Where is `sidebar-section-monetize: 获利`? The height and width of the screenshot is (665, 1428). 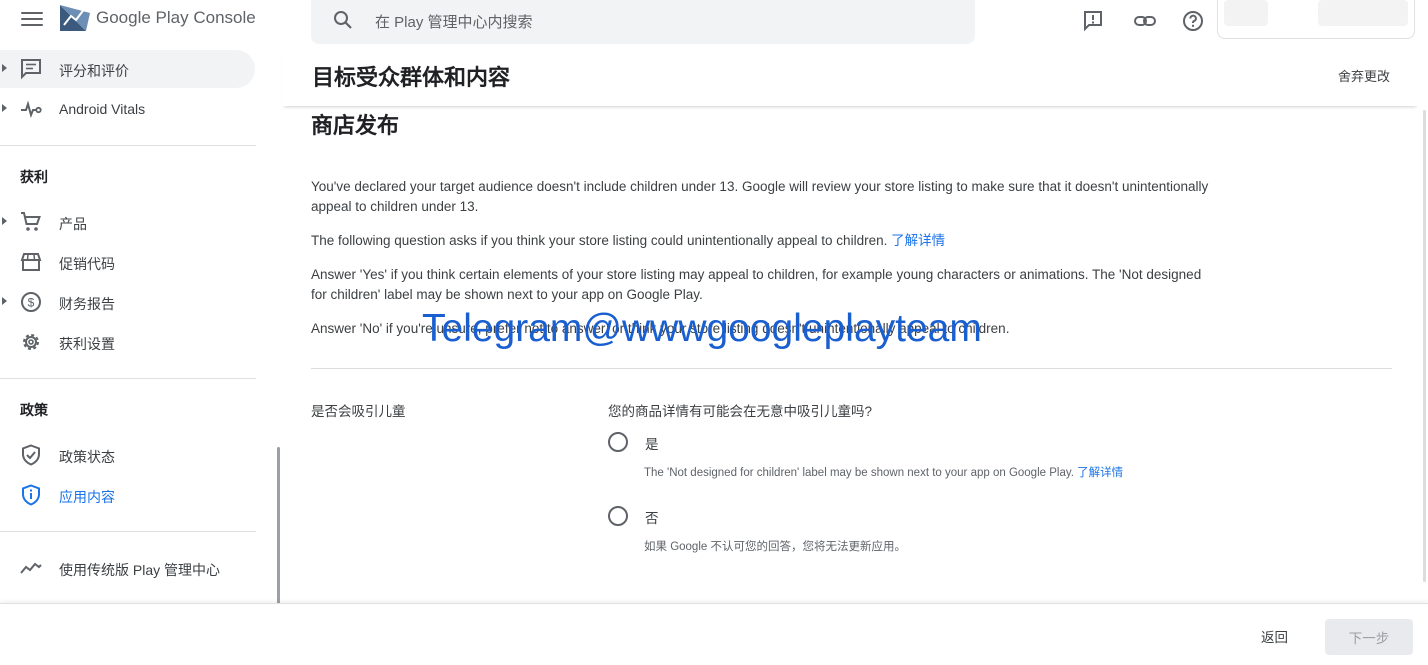
sidebar-section-monetize: 获利 is located at coordinates (34, 177).